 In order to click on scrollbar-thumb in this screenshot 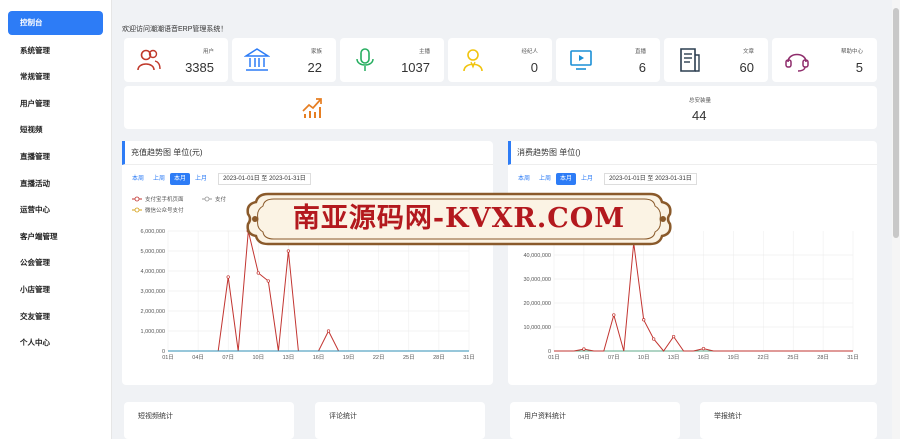, I will do `click(896, 123)`.